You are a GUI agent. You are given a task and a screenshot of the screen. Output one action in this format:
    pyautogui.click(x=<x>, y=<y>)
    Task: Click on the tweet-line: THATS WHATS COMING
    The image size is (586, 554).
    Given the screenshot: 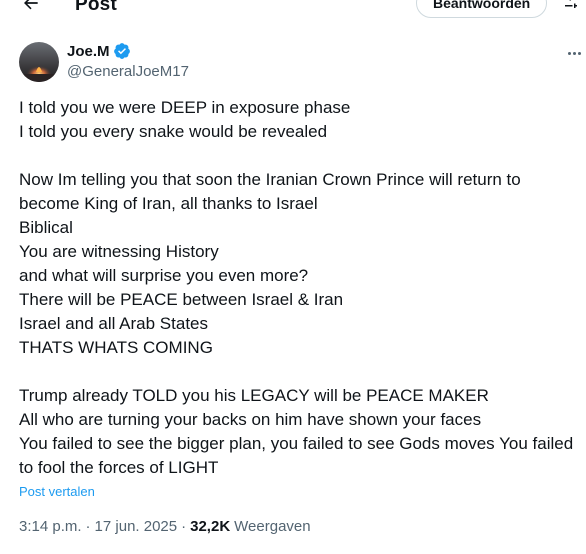 What is the action you would take?
    pyautogui.click(x=116, y=347)
    